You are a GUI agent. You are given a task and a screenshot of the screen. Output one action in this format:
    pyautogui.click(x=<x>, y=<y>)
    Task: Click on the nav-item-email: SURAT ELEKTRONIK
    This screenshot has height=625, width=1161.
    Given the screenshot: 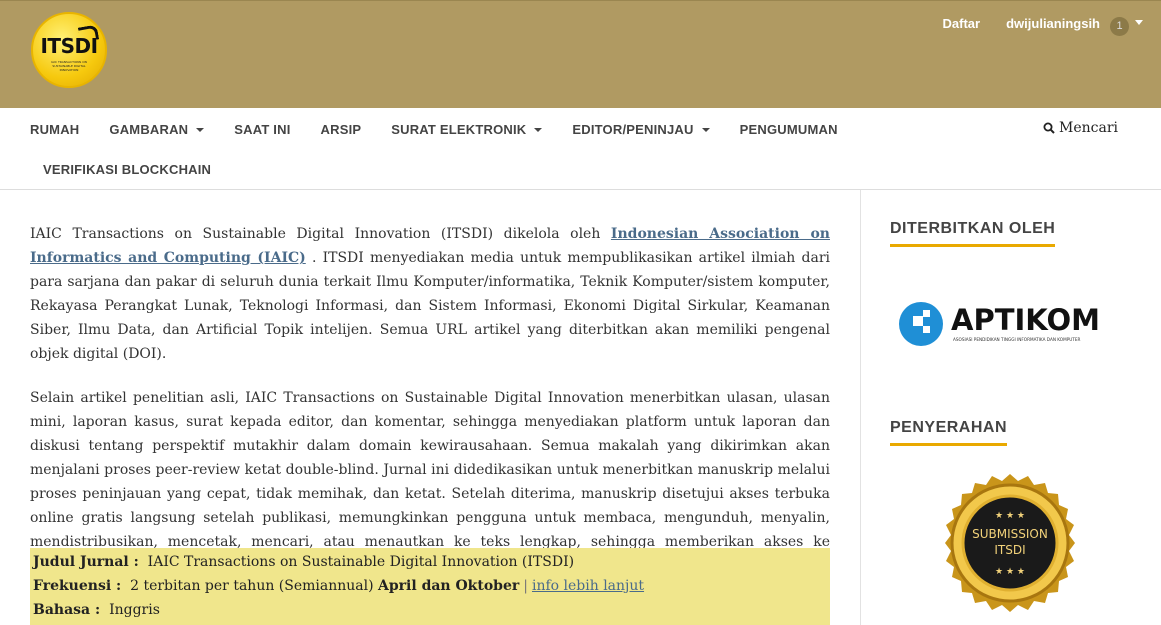 What is the action you would take?
    pyautogui.click(x=467, y=129)
    